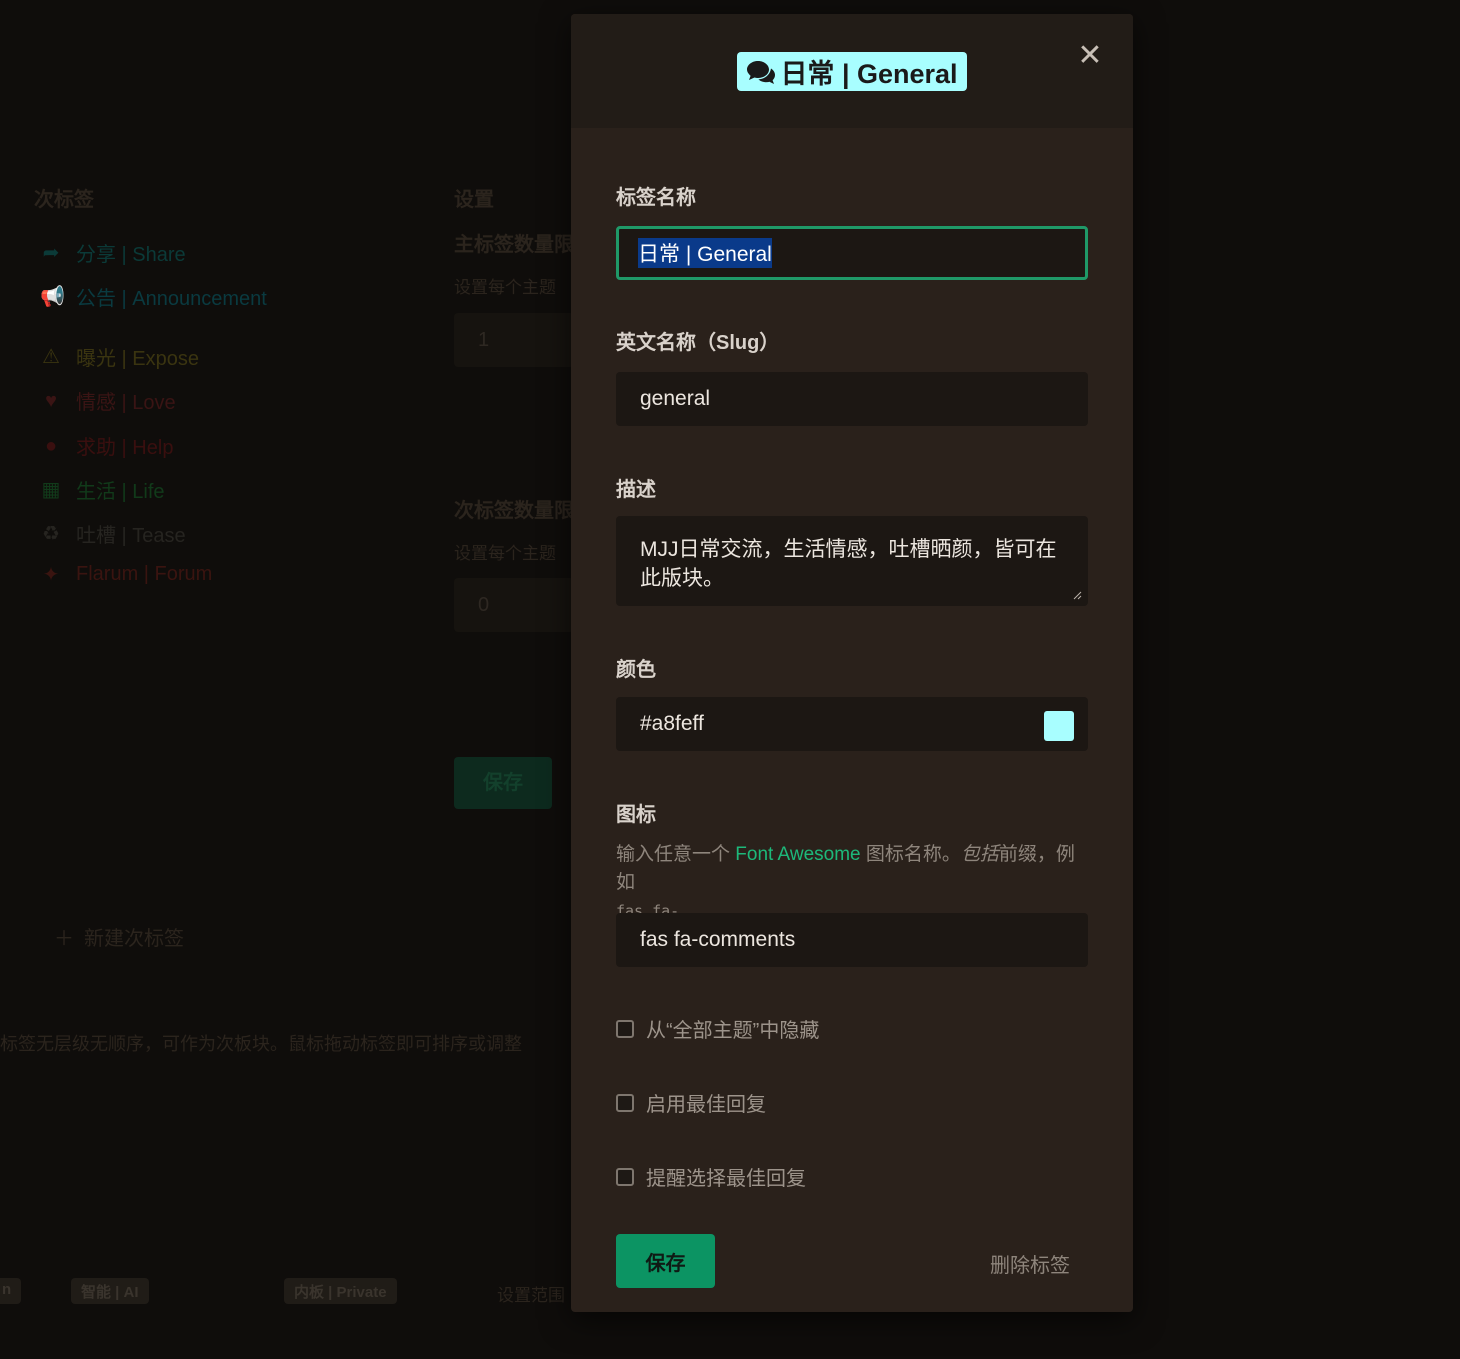 The height and width of the screenshot is (1359, 1460). What do you see at coordinates (51, 445) in the screenshot?
I see `question-icon: ●` at bounding box center [51, 445].